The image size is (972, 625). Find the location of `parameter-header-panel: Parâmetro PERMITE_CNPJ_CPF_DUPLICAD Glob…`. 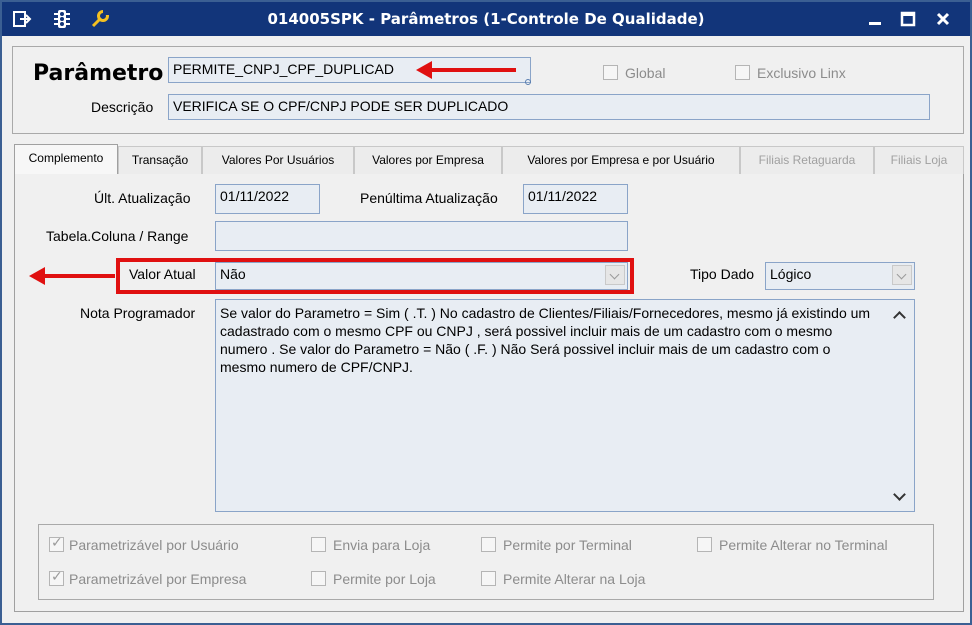

parameter-header-panel: Parâmetro PERMITE_CNPJ_CPF_DUPLICAD Glob… is located at coordinates (488, 90).